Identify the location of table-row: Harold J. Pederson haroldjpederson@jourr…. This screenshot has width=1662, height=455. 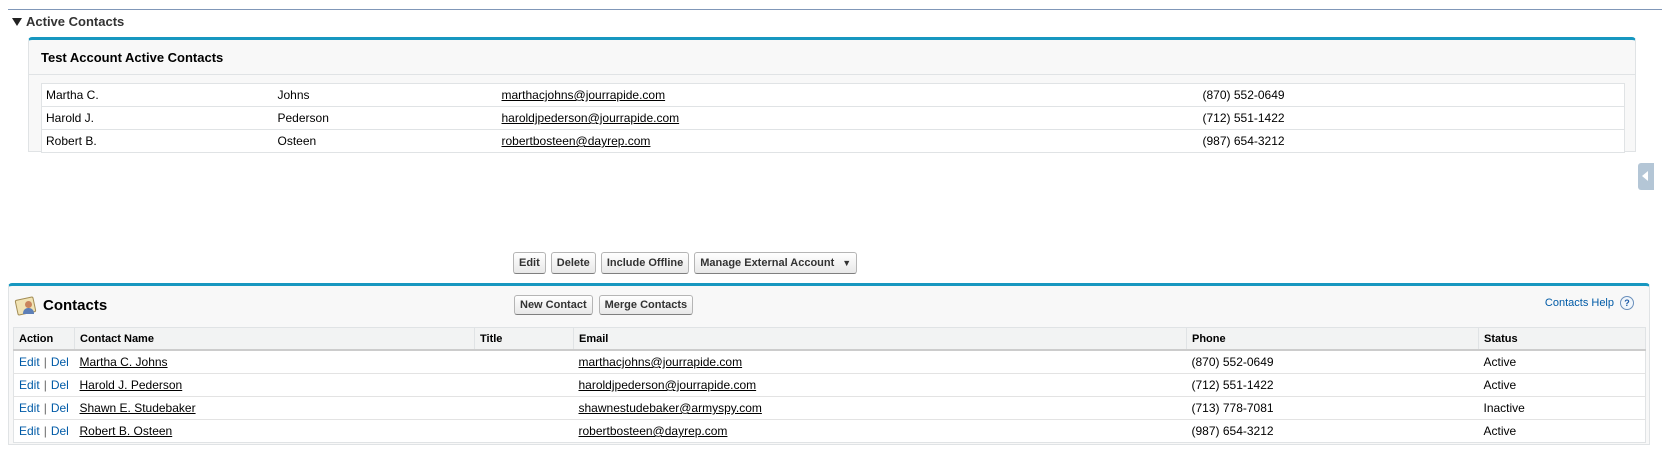
(833, 118).